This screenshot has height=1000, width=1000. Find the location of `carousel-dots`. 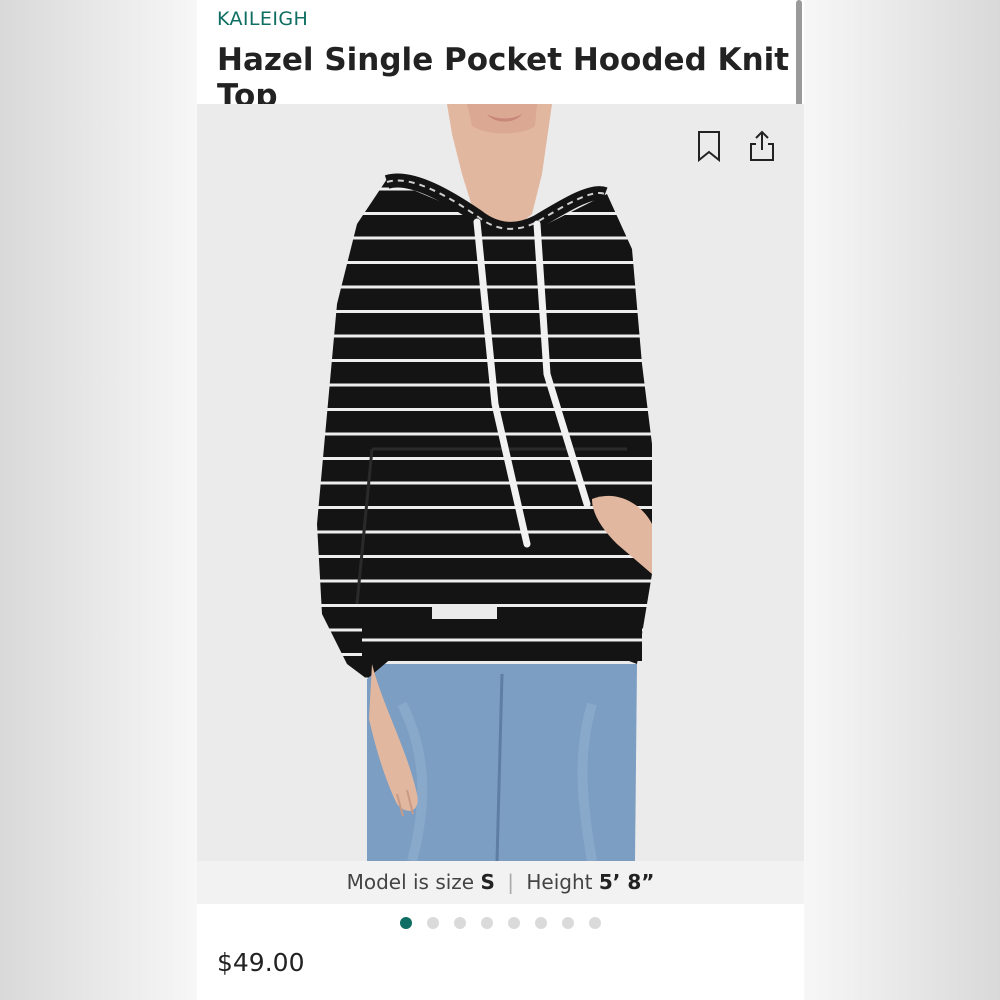

carousel-dots is located at coordinates (500, 924).